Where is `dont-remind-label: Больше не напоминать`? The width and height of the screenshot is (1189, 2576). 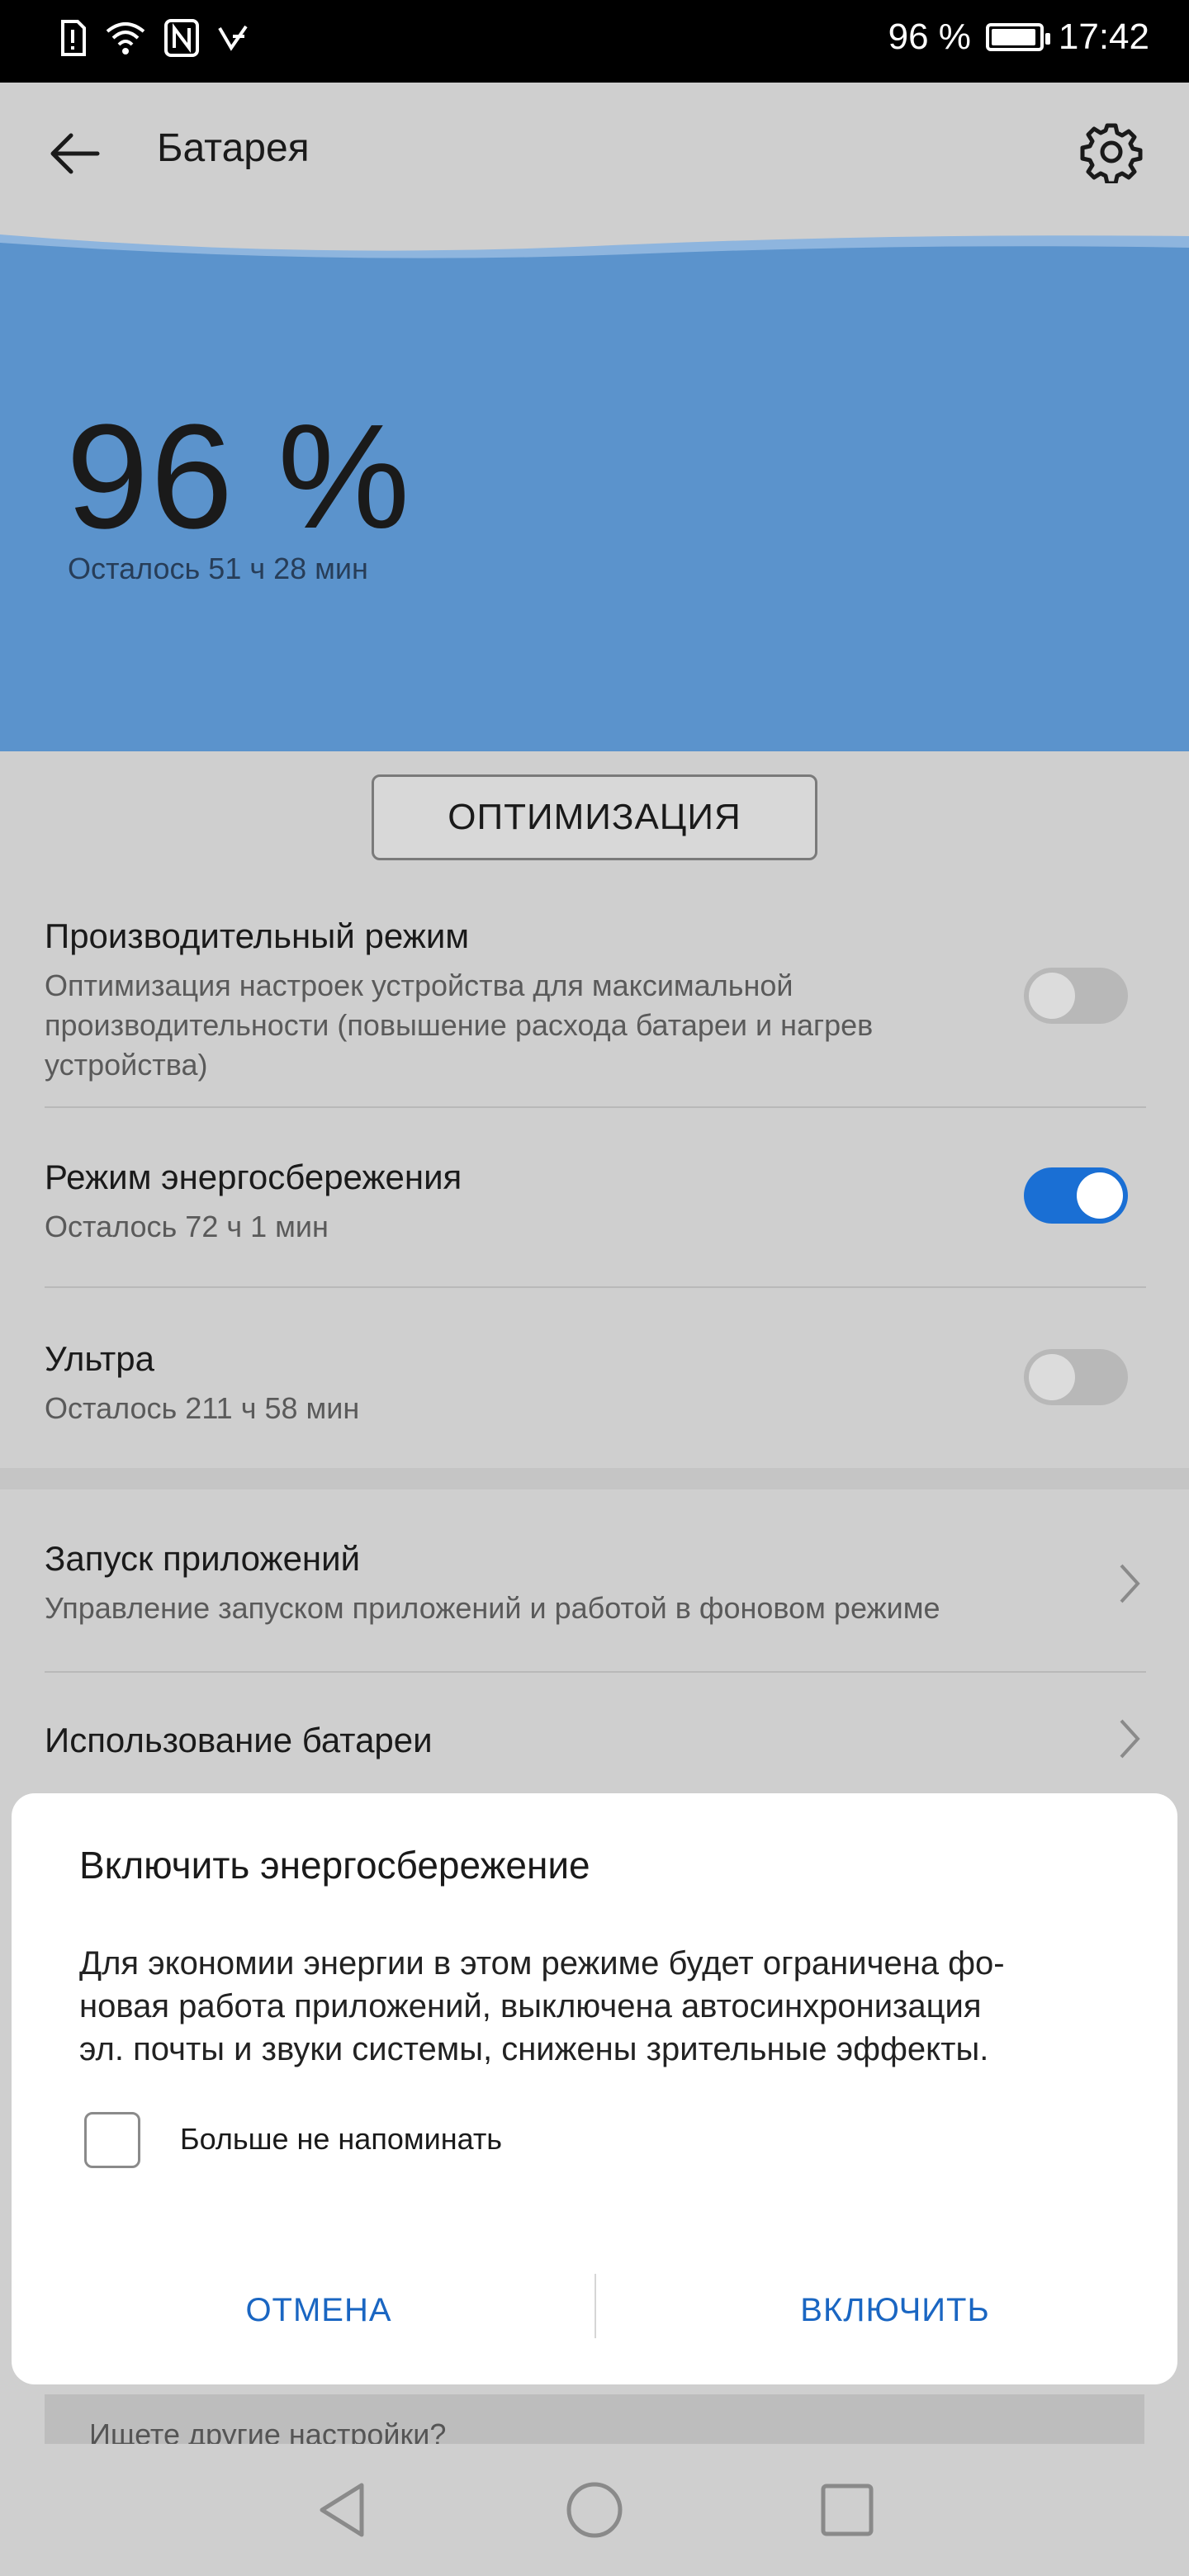 dont-remind-label: Больше не напоминать is located at coordinates (341, 2139).